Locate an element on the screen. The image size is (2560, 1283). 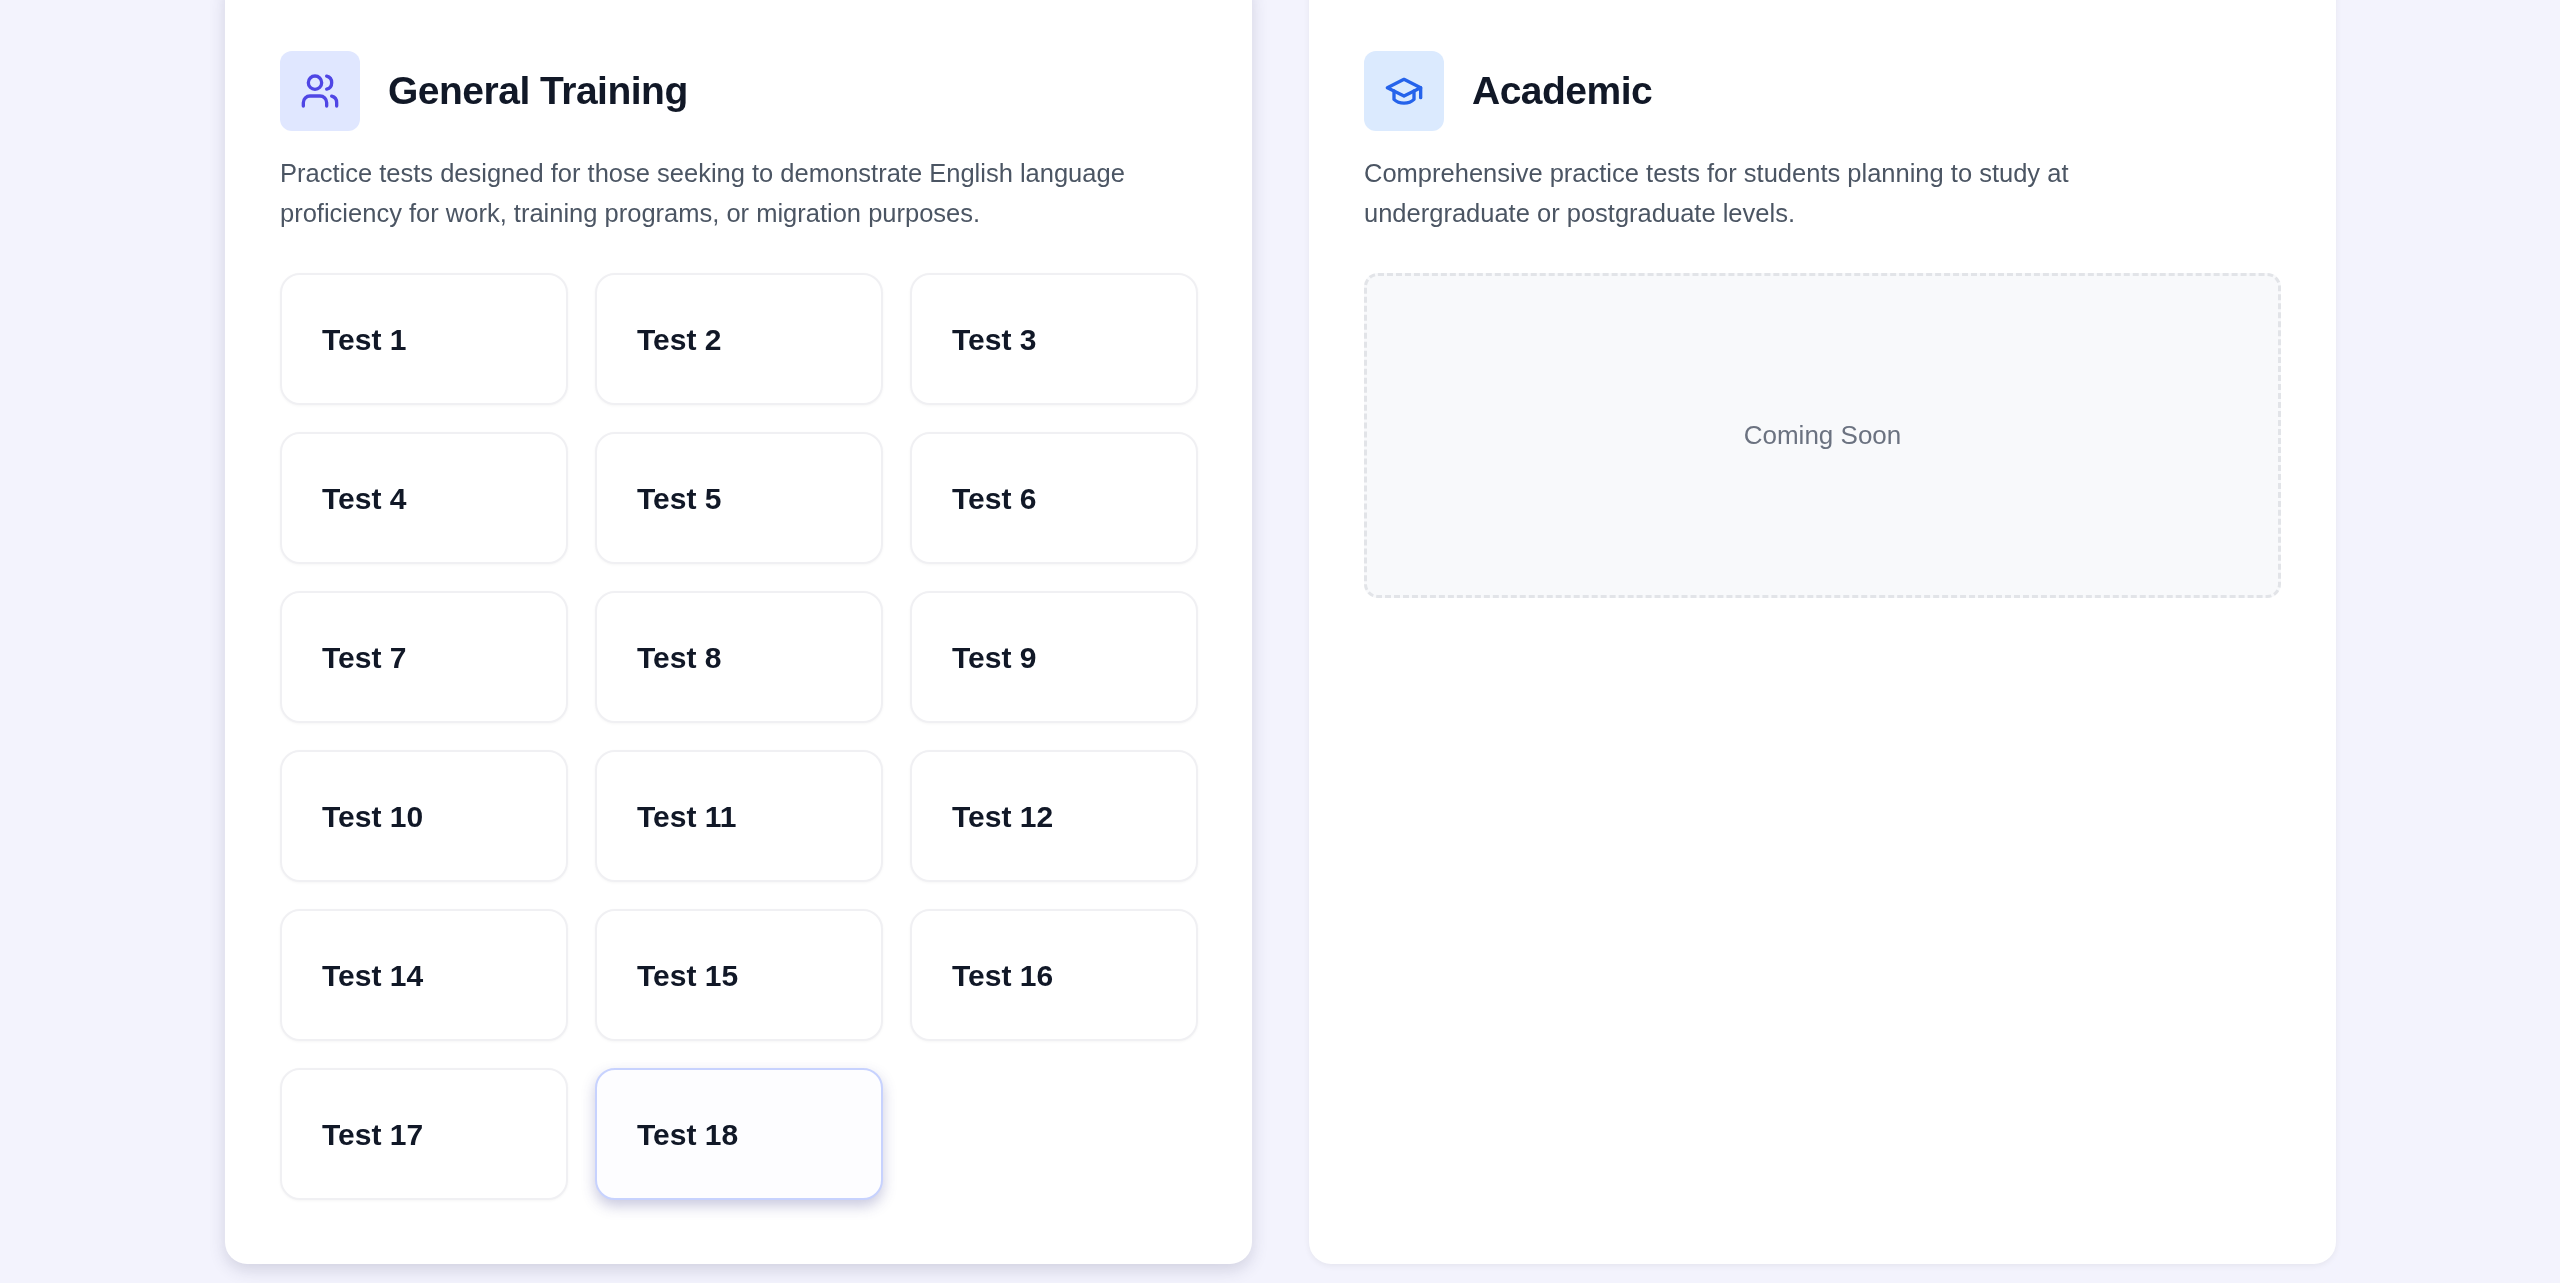
test-button: Test 17 is located at coordinates (424, 1134).